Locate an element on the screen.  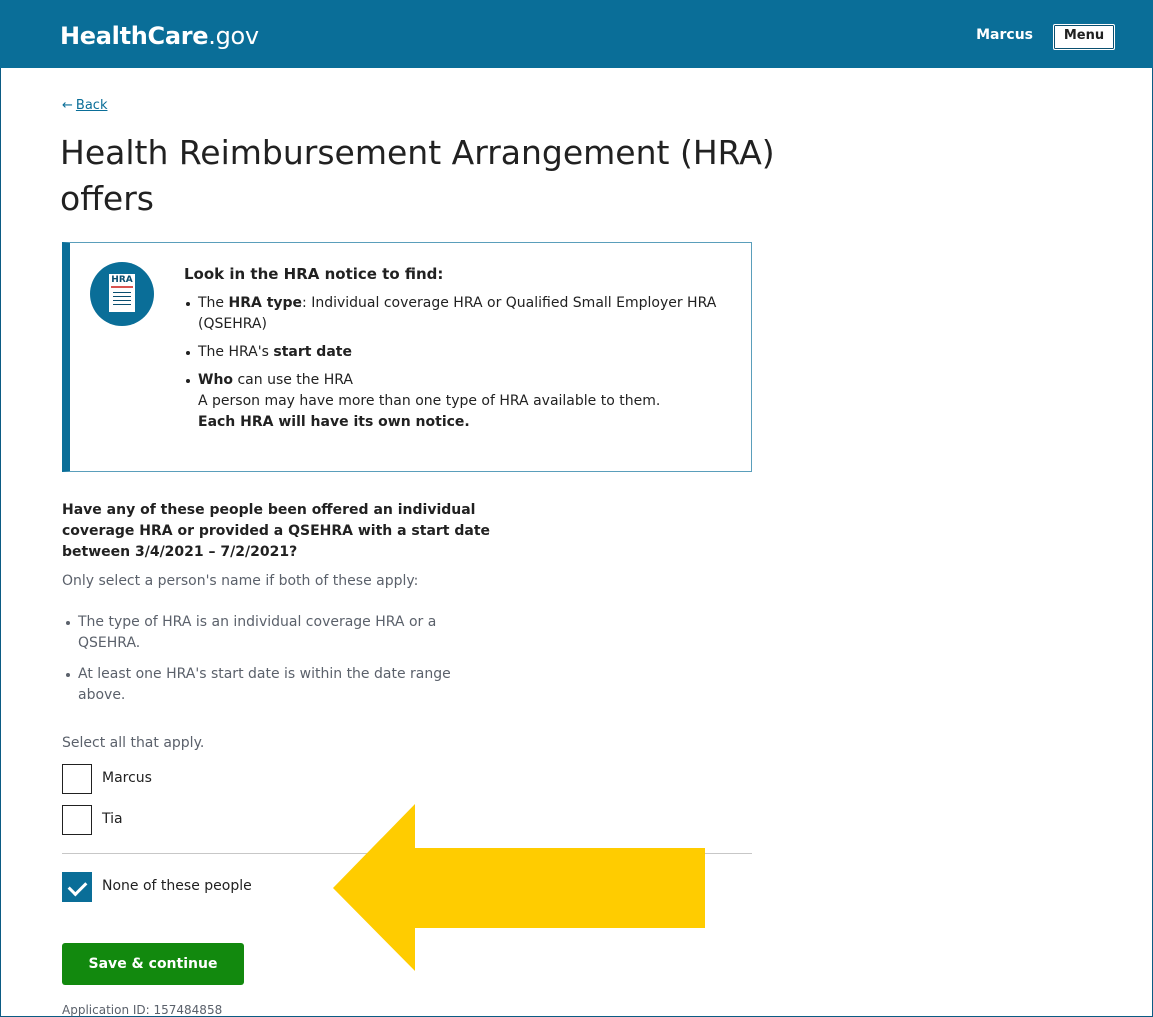
notice-item-text: can use the HRA is located at coordinates (293, 380).